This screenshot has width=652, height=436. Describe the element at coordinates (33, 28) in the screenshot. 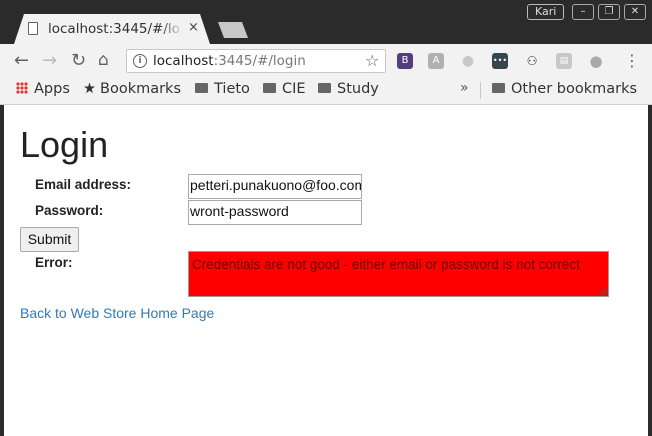

I see `page-icon` at that location.